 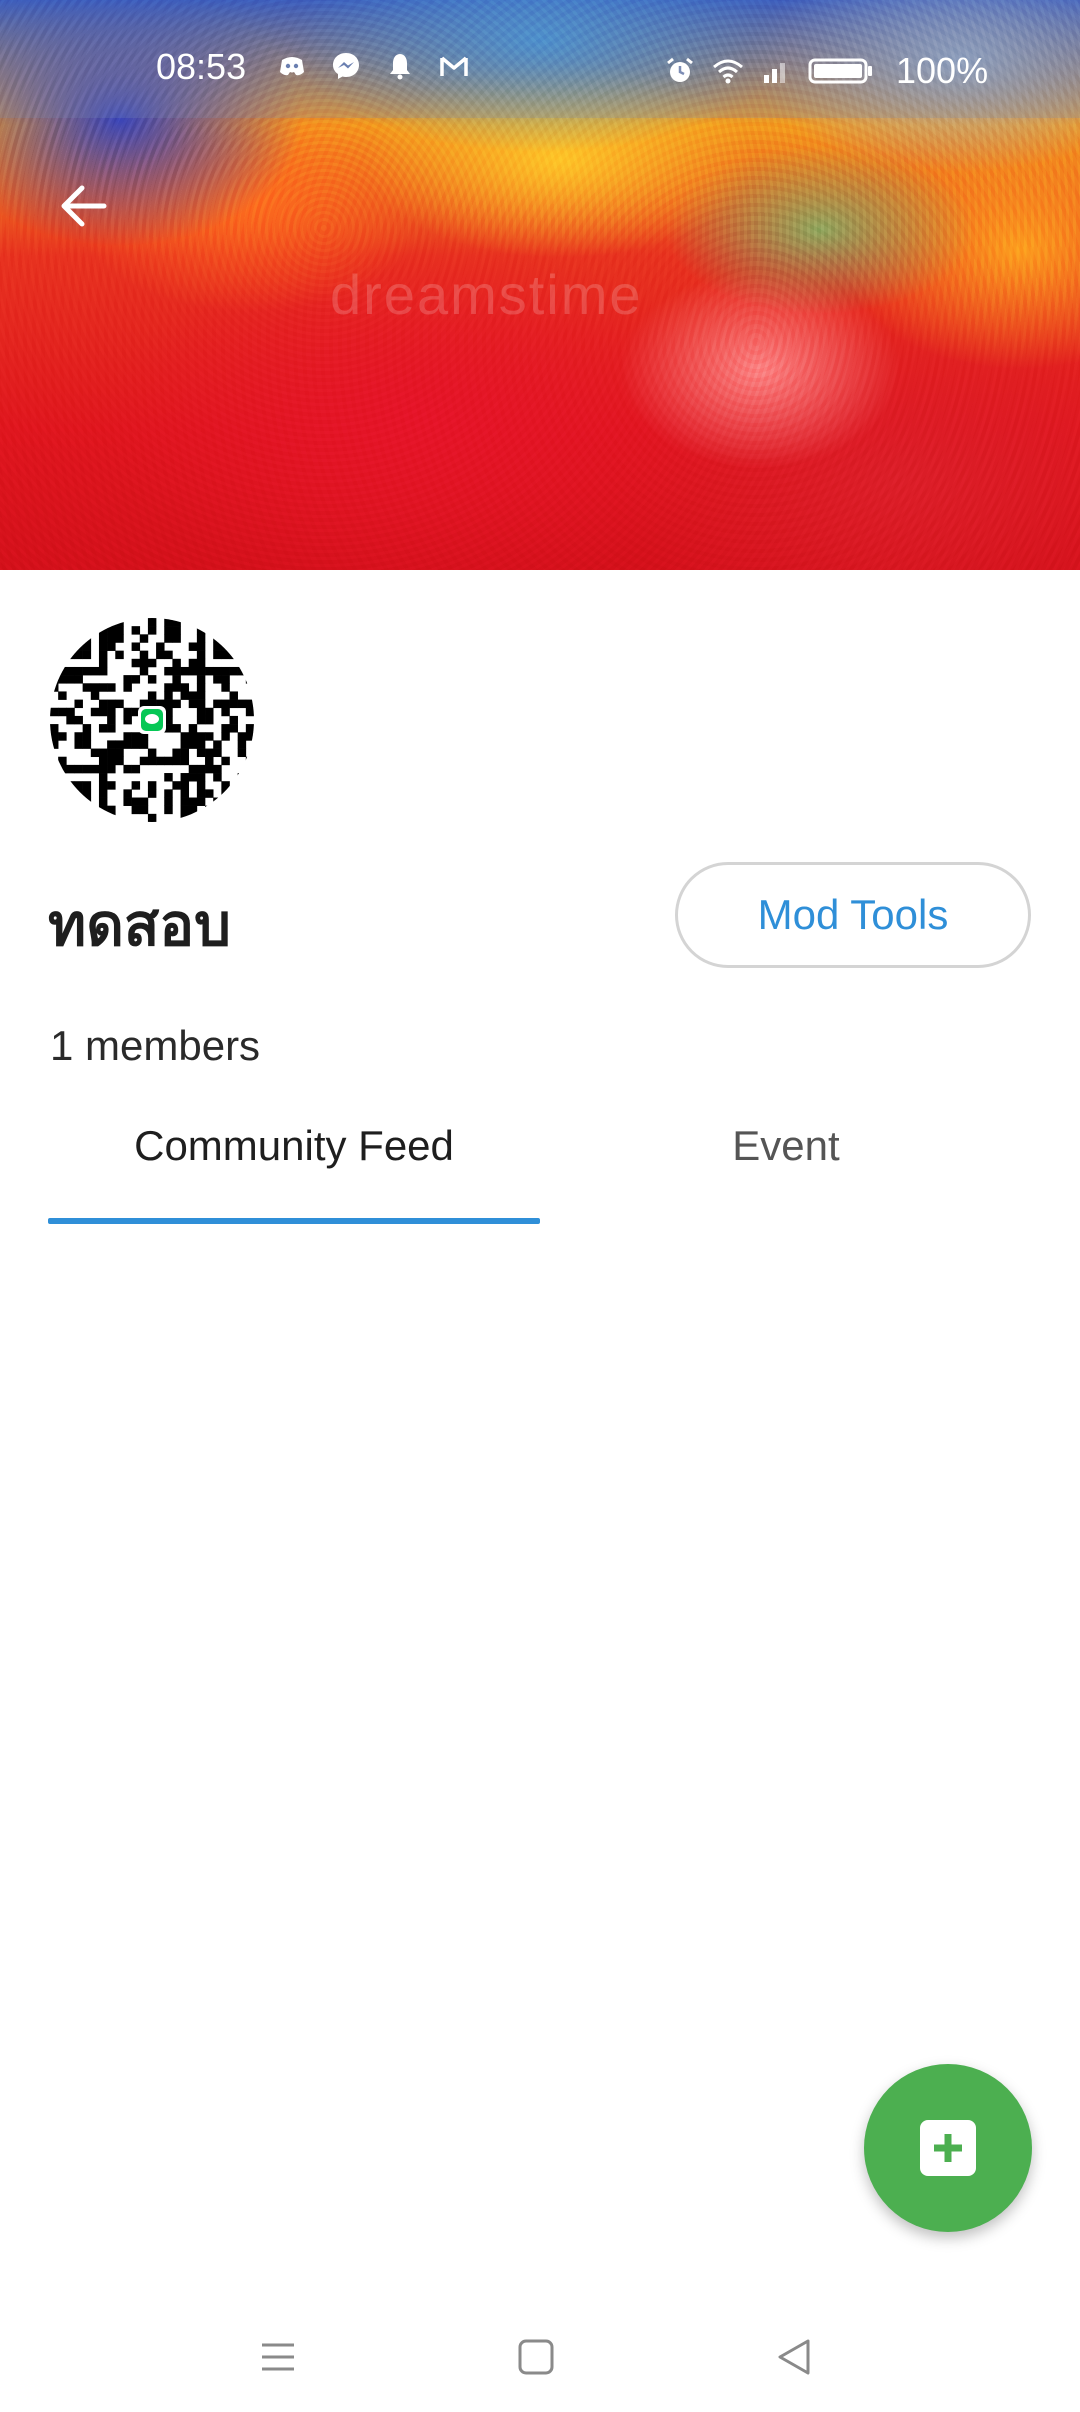 I want to click on status-system-icons: 100%, so click(x=826, y=71).